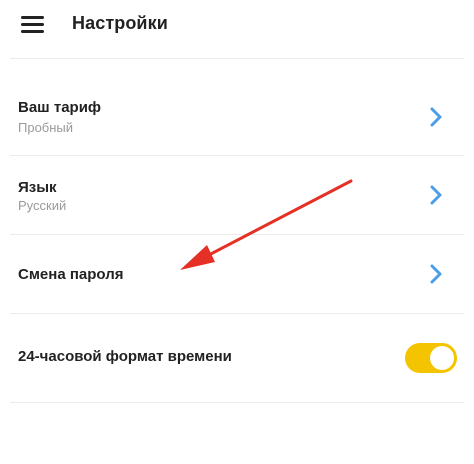  Describe the element at coordinates (32, 25) in the screenshot. I see `hamburger-menu-icon` at that location.